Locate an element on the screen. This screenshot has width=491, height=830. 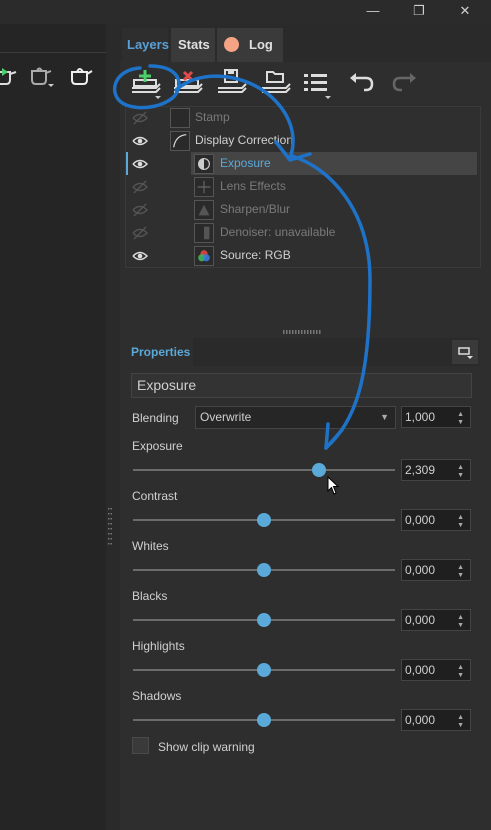
panel-splitter is located at coordinates (113, 427).